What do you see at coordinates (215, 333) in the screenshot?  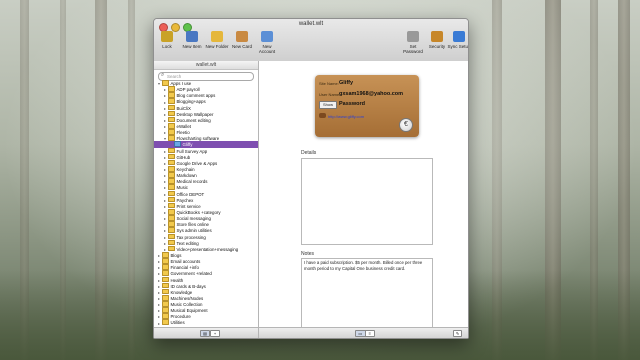 I see `add-button: +` at bounding box center [215, 333].